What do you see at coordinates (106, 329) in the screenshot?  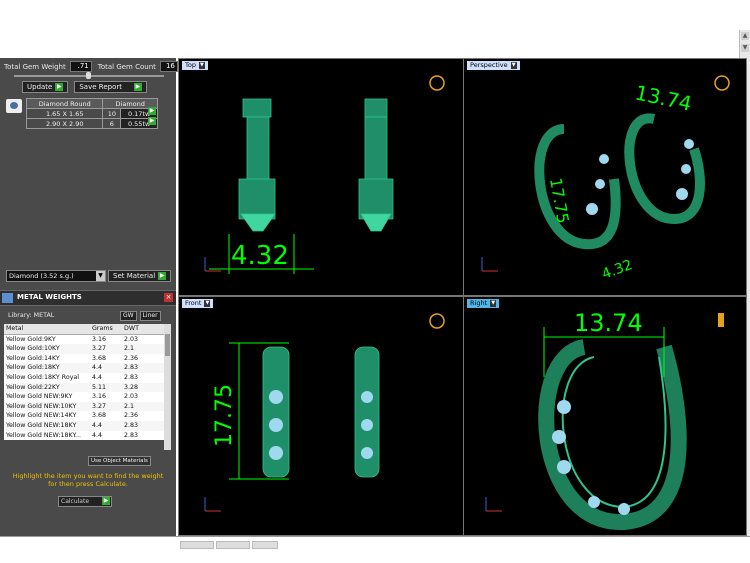 I see `metal-header-grams: Grams` at bounding box center [106, 329].